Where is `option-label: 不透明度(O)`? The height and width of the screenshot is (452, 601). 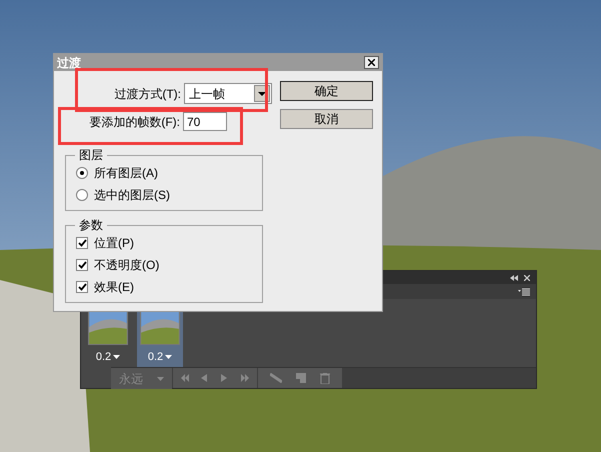
option-label: 不透明度(O) is located at coordinates (127, 265).